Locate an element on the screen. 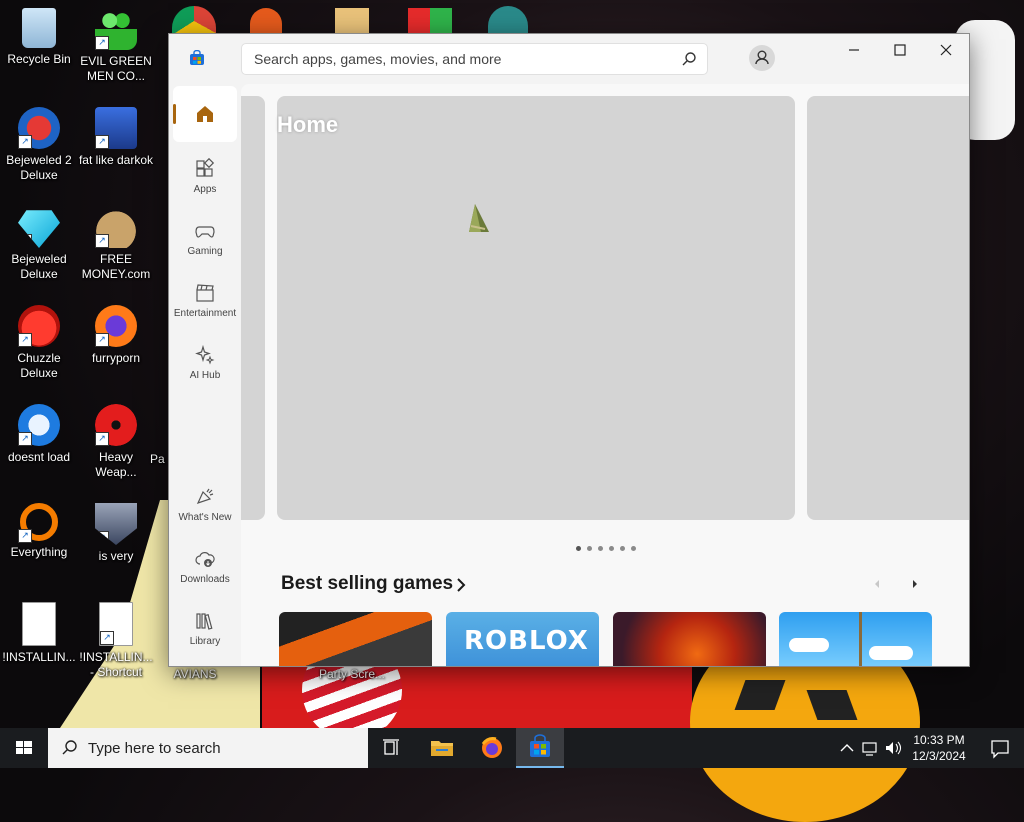 The image size is (1024, 822). desktop-icon-chuzzle: ↗ Chuzzle Deluxe is located at coordinates (39, 343).